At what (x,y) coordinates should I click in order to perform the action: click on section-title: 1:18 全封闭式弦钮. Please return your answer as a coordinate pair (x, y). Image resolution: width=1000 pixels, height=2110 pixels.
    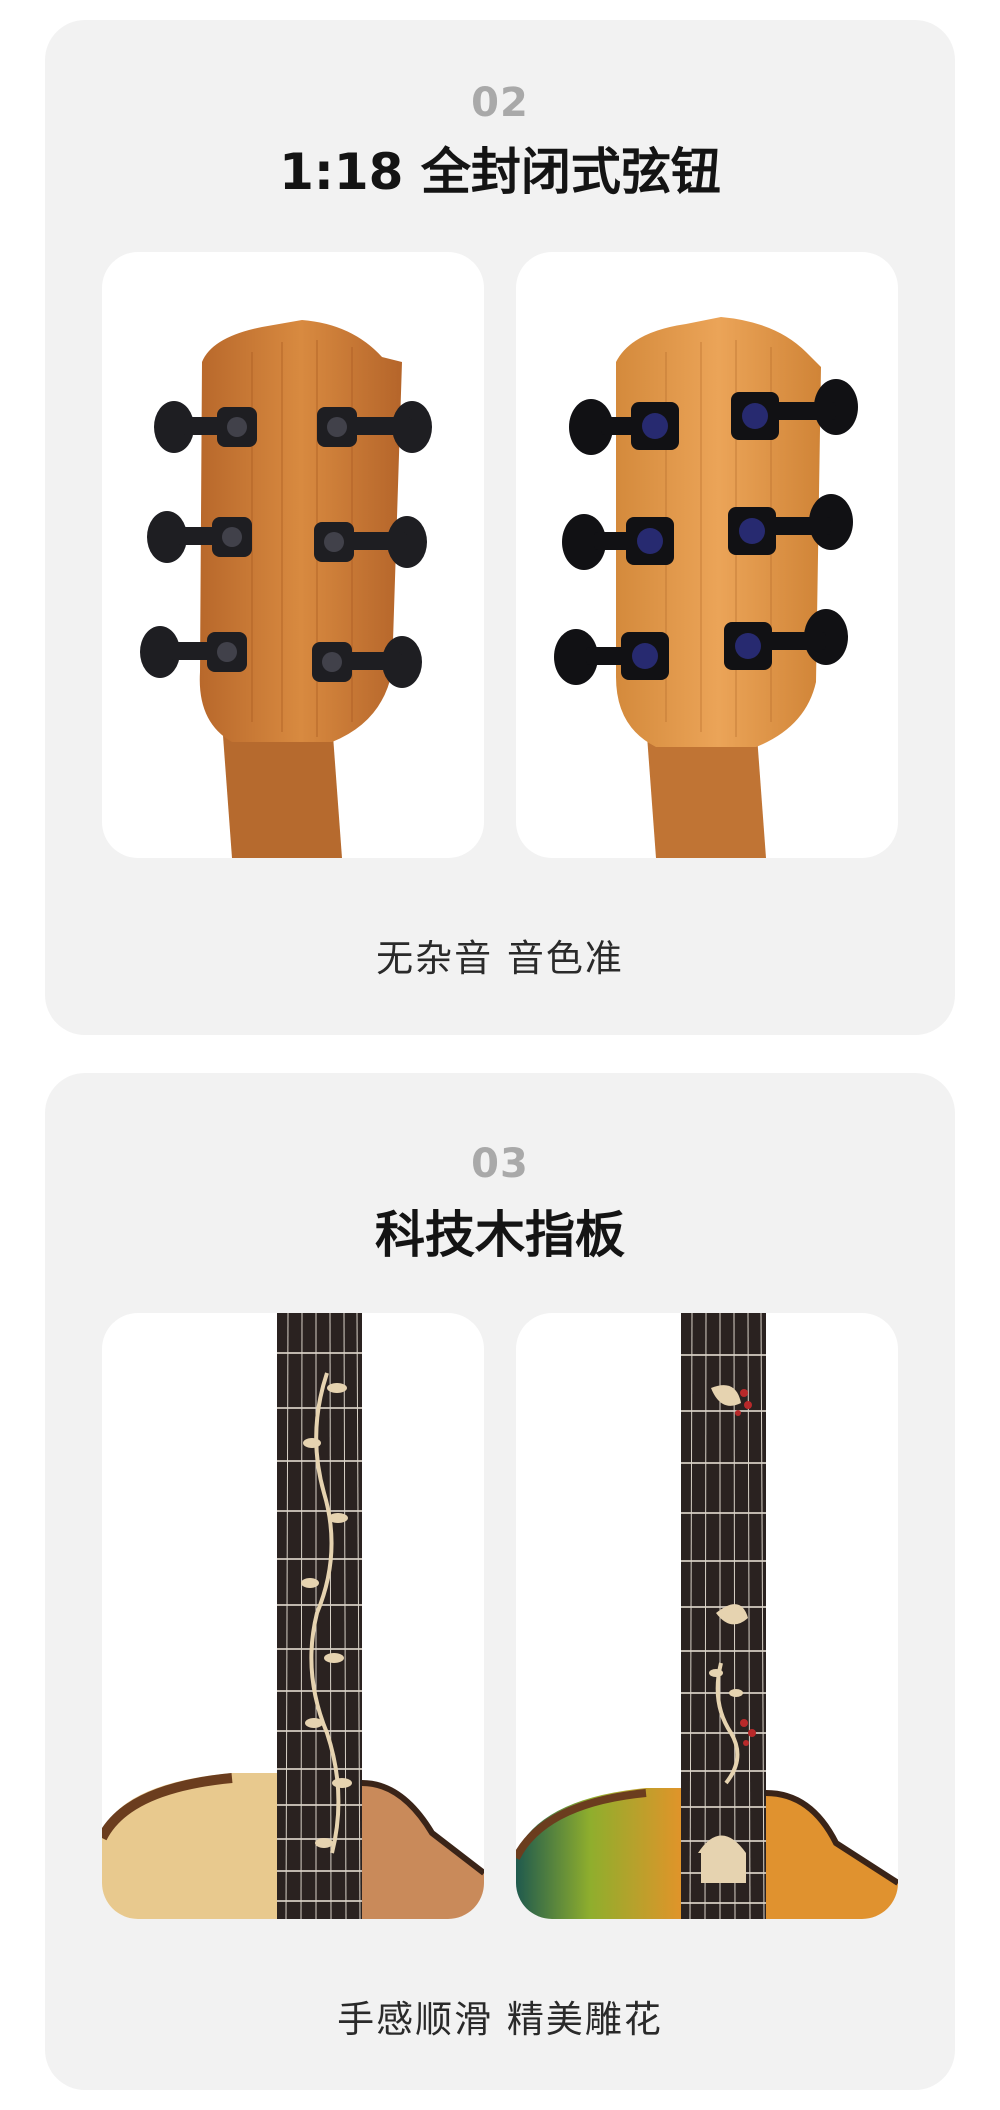
    Looking at the image, I should click on (500, 172).